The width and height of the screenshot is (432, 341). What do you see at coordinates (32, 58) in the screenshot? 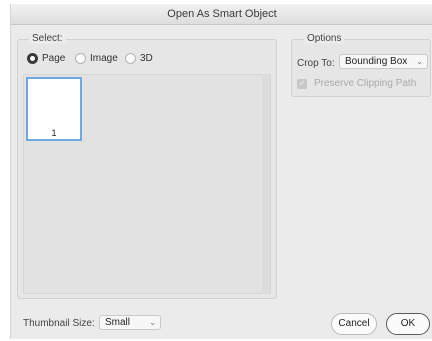
I see `radio-page-button` at bounding box center [32, 58].